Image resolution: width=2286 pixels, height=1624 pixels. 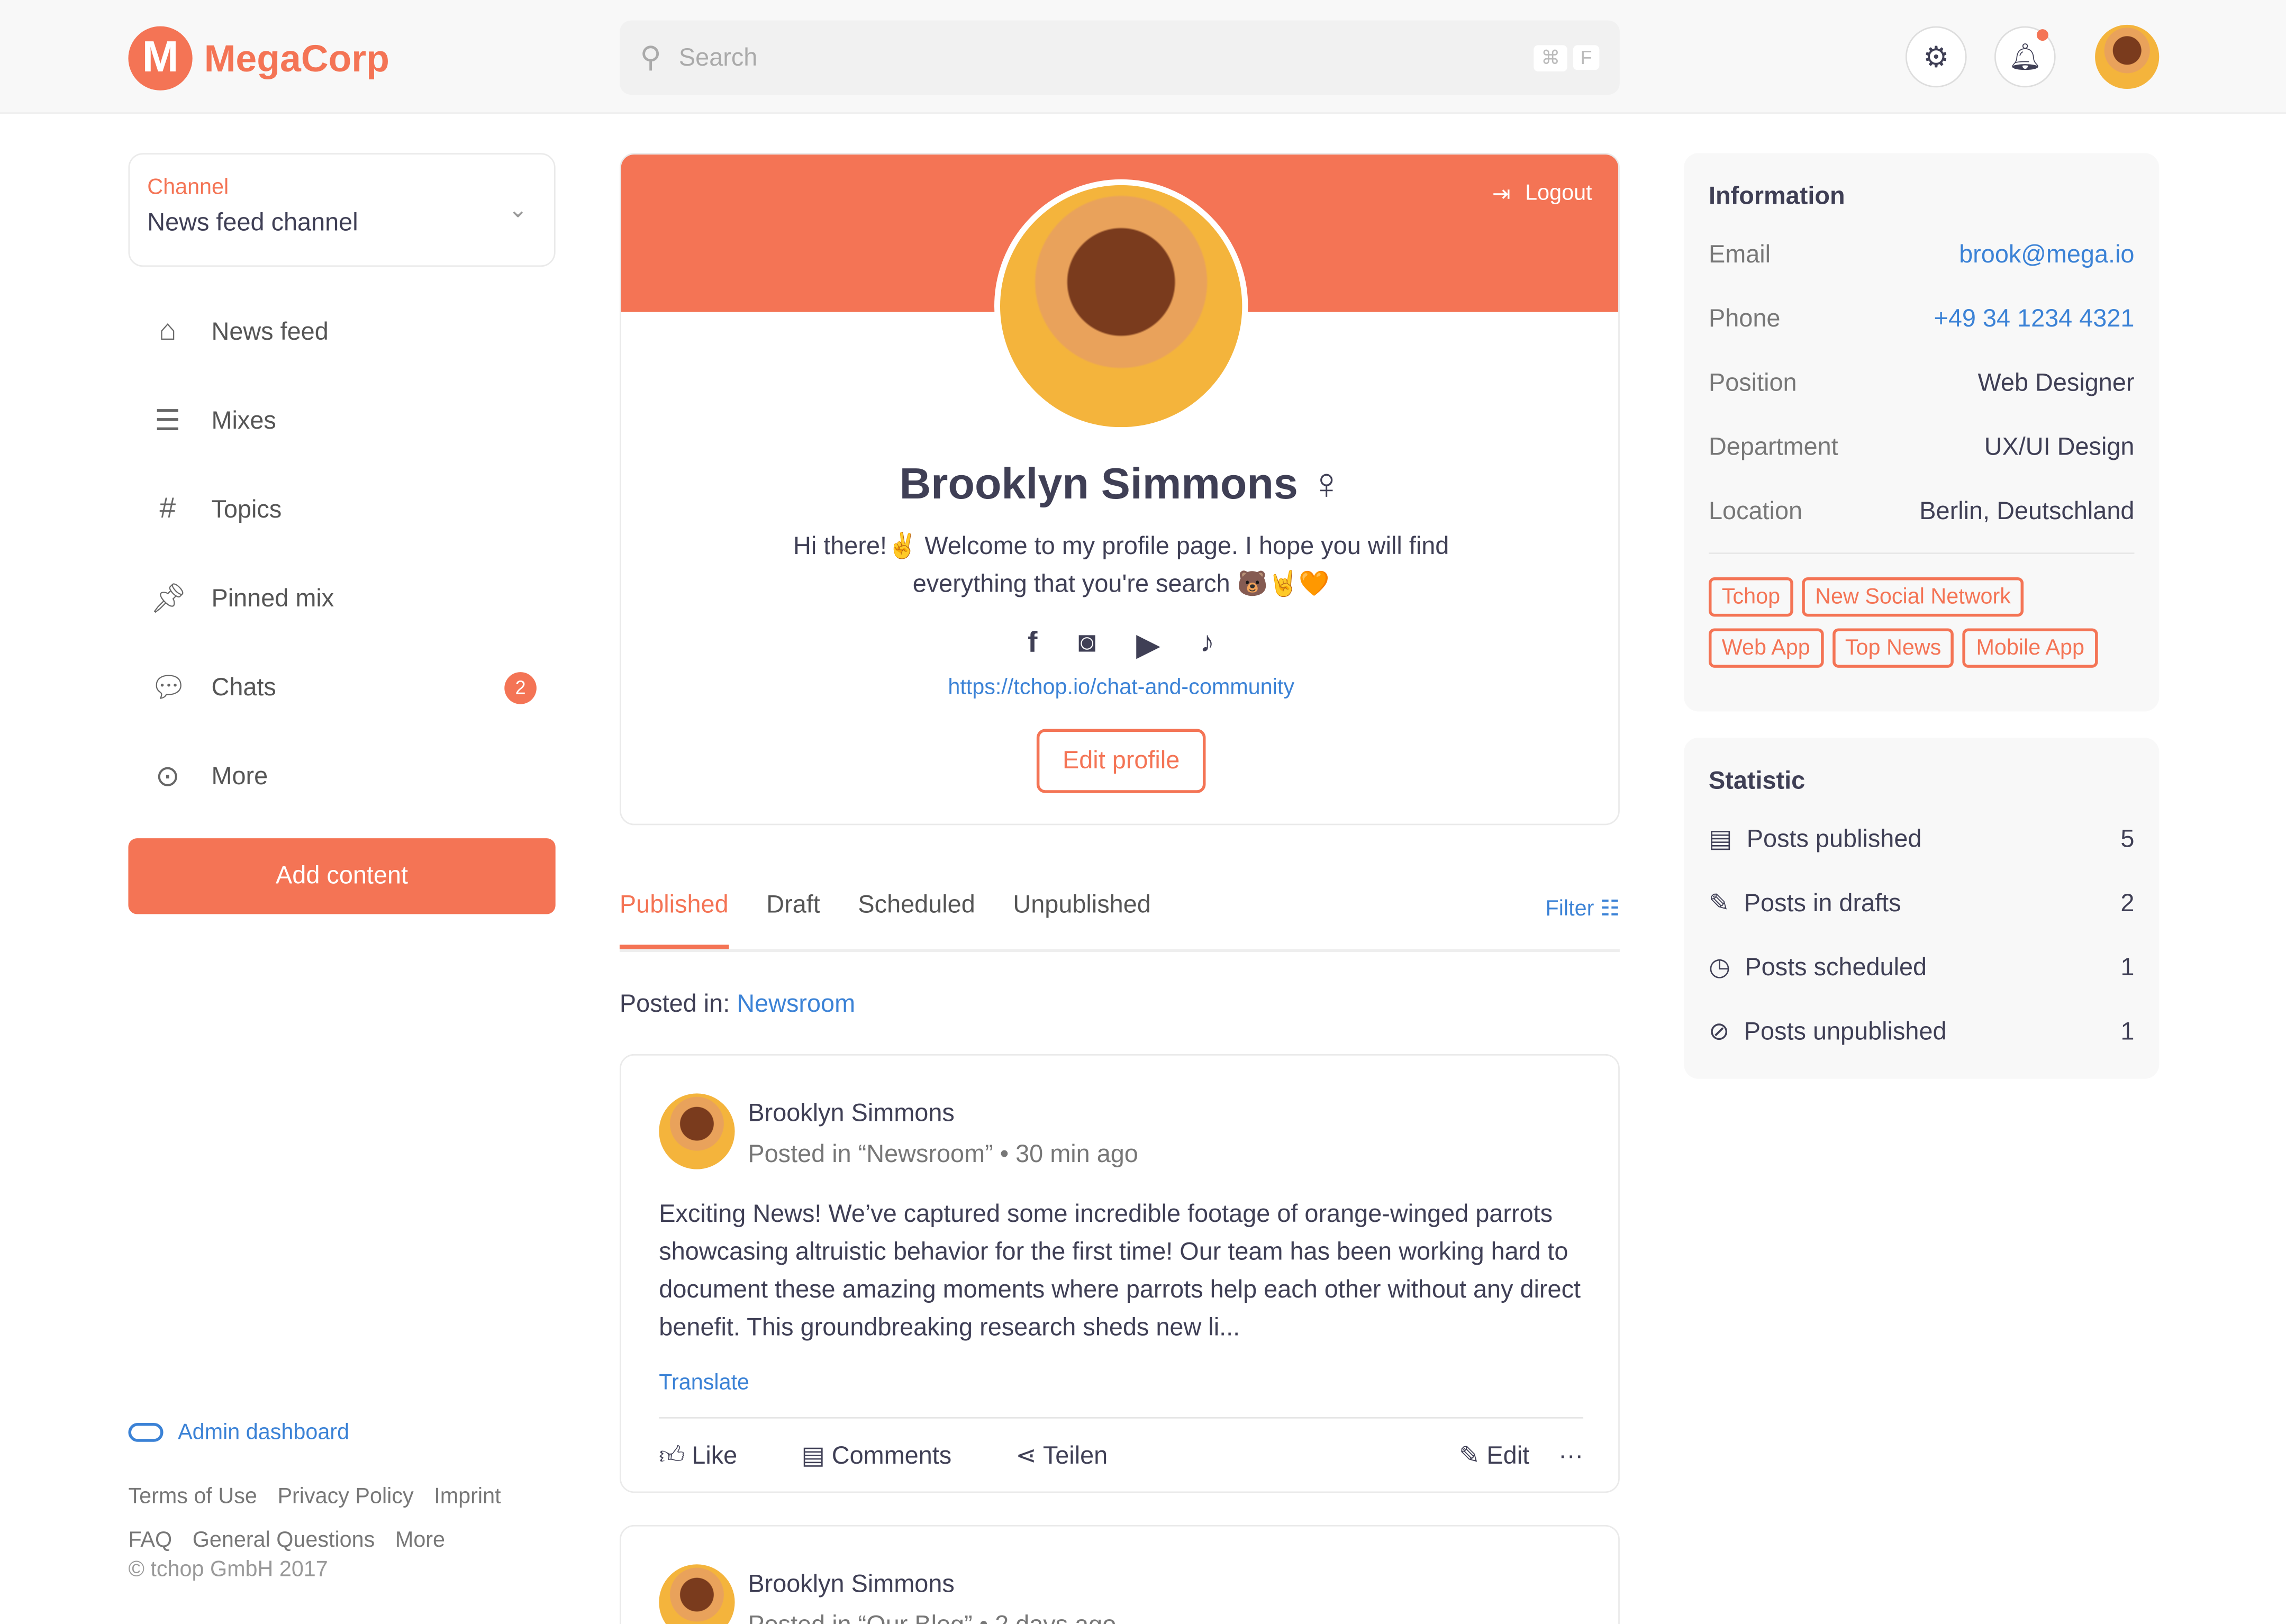 What do you see at coordinates (1119, 688) in the screenshot?
I see `profile-url: https://tchop.io/chat-and-community` at bounding box center [1119, 688].